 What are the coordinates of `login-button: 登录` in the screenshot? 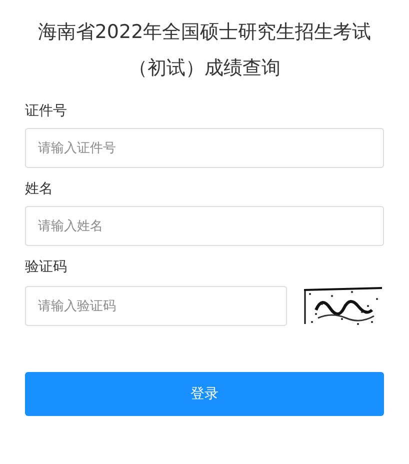 It's located at (204, 394).